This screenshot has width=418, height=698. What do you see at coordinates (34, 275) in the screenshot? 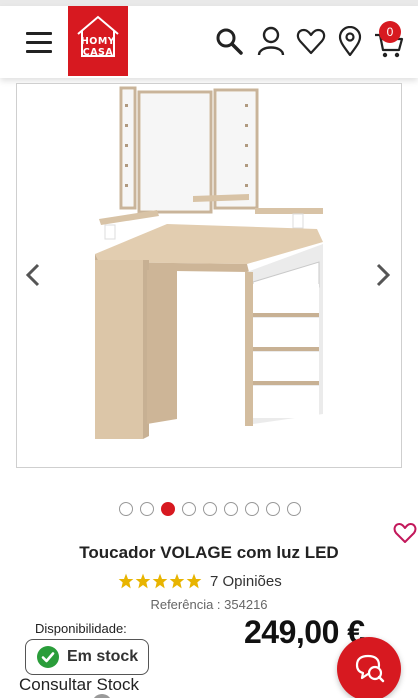
I see `chevron-left-icon` at bounding box center [34, 275].